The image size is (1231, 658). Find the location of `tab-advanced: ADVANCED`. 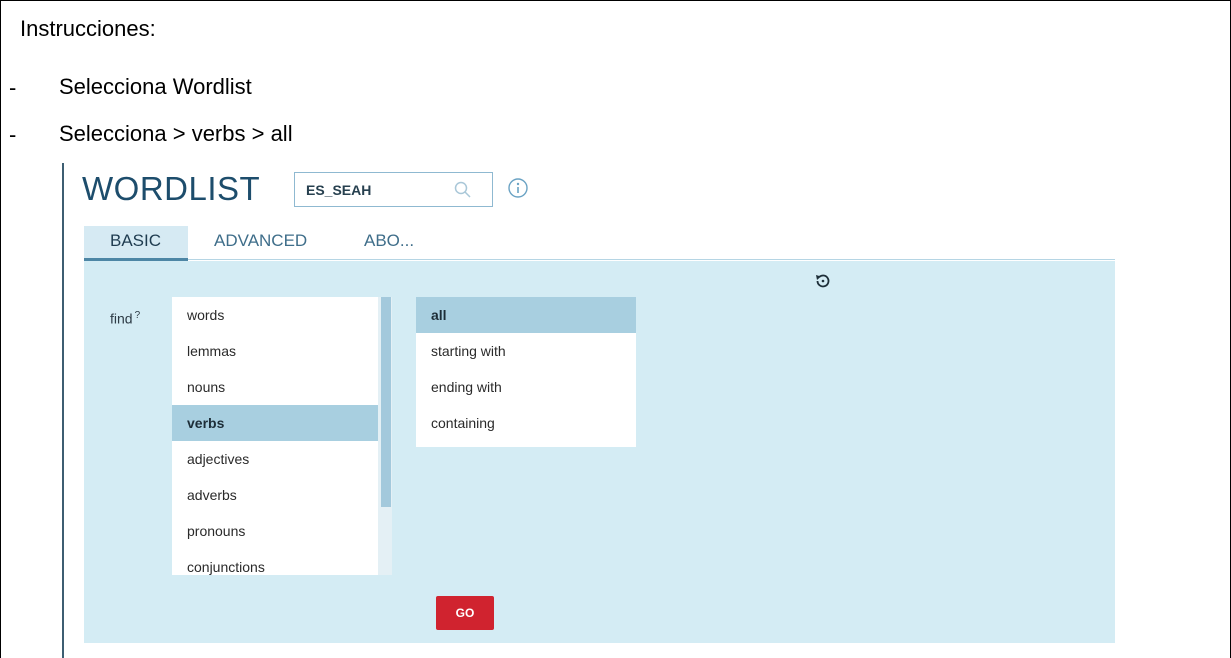

tab-advanced: ADVANCED is located at coordinates (260, 241).